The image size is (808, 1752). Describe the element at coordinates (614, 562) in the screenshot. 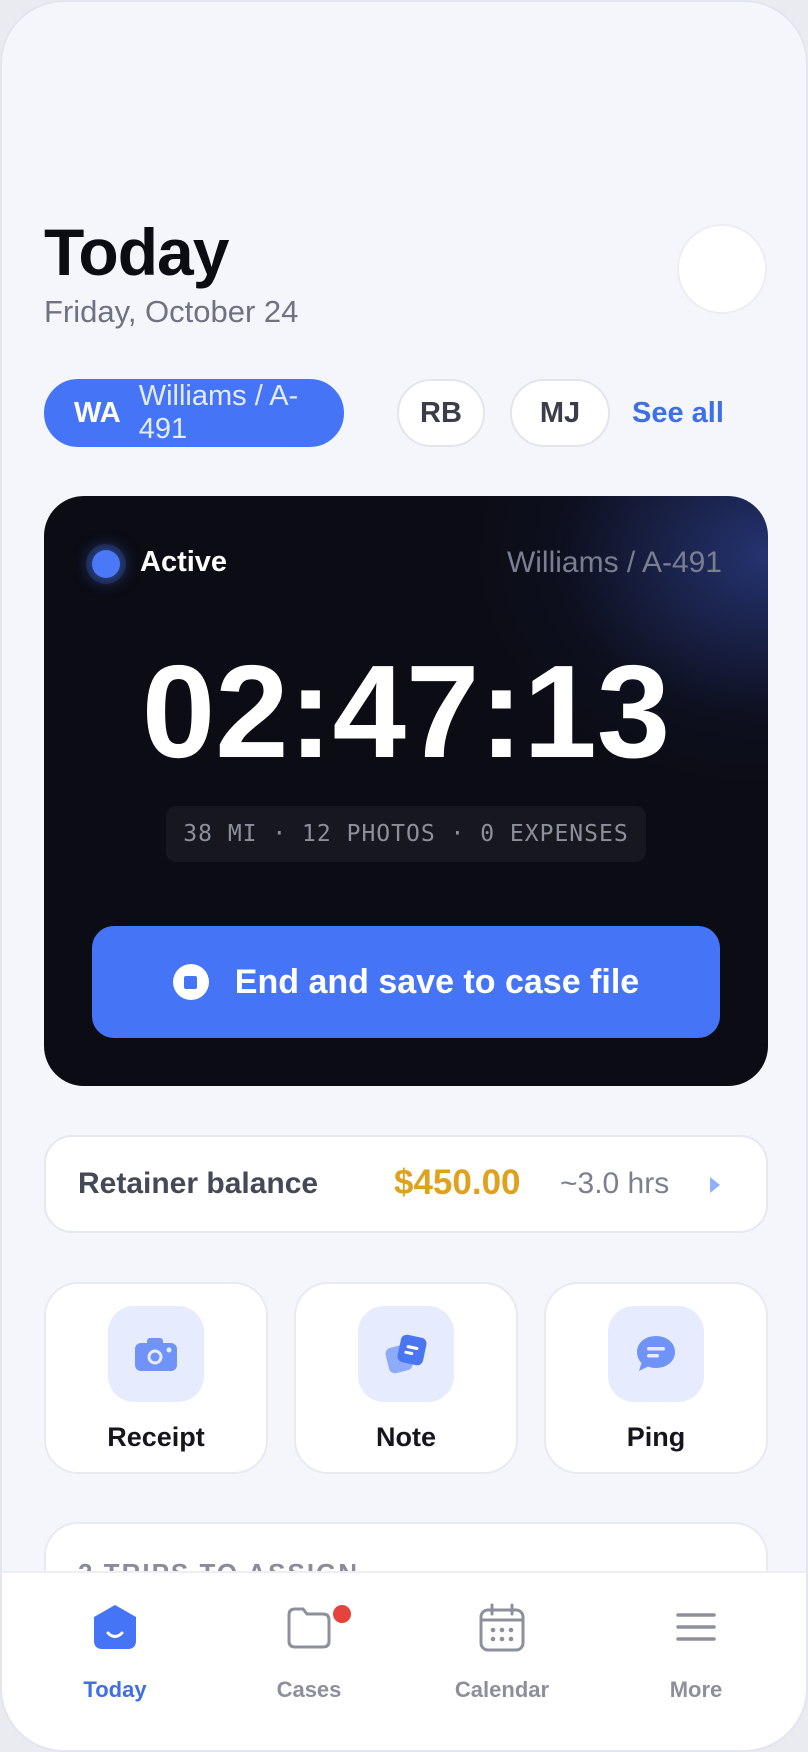

I see `timer-case-label: Williams / A-491` at that location.